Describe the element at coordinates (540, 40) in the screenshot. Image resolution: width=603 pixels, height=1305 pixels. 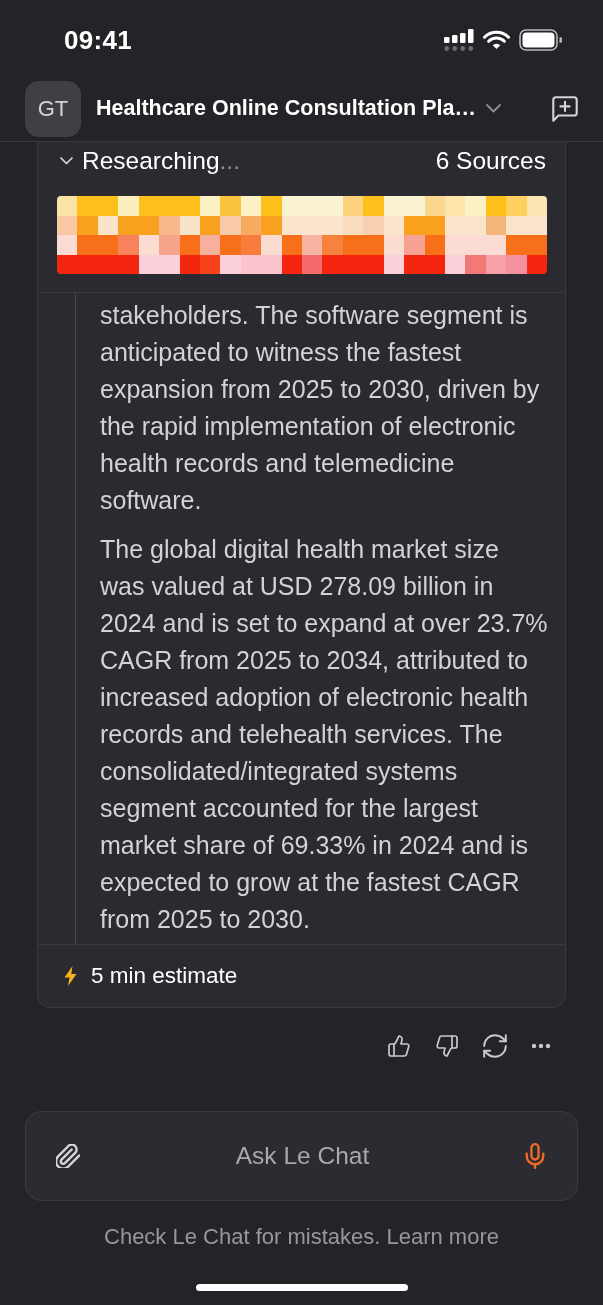
I see `battery-icon` at that location.